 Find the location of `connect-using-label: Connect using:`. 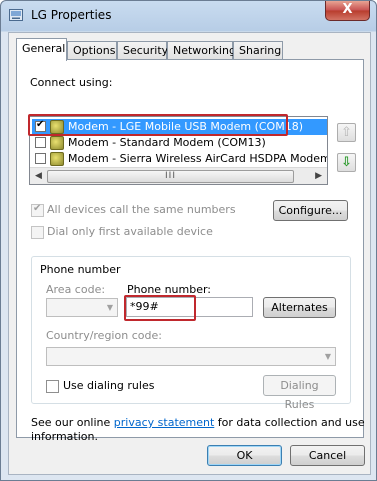

connect-using-label: Connect using: is located at coordinates (71, 82).